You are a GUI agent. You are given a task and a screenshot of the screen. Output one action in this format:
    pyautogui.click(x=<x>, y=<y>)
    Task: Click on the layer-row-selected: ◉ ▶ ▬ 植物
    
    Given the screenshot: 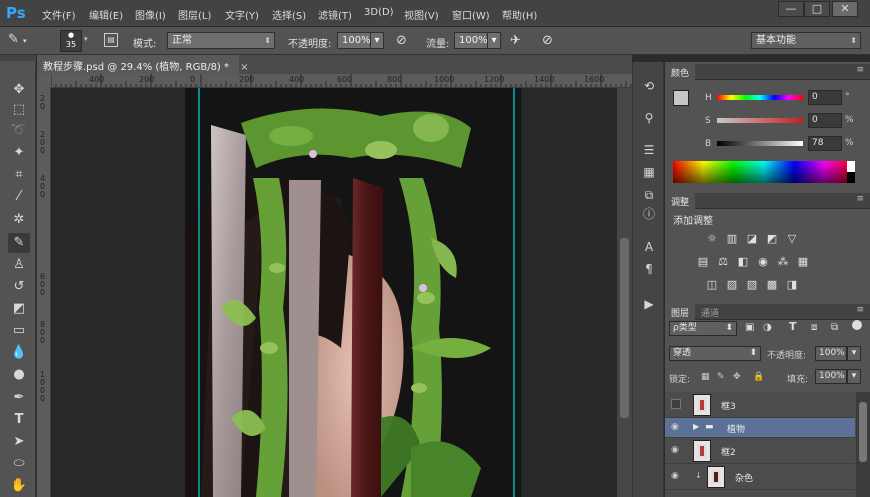 What is the action you would take?
    pyautogui.click(x=760, y=428)
    